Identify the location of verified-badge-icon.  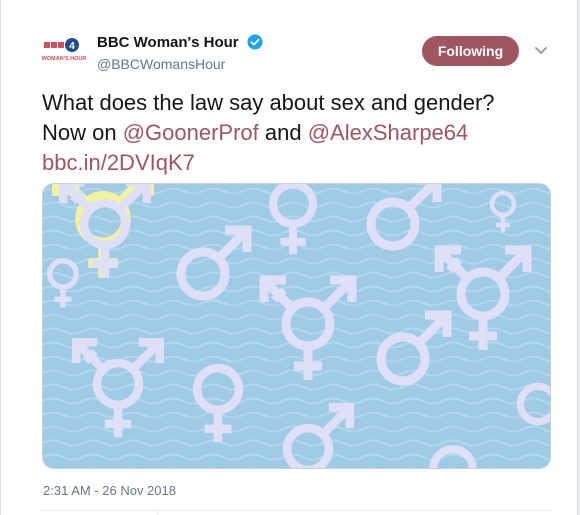
(255, 44).